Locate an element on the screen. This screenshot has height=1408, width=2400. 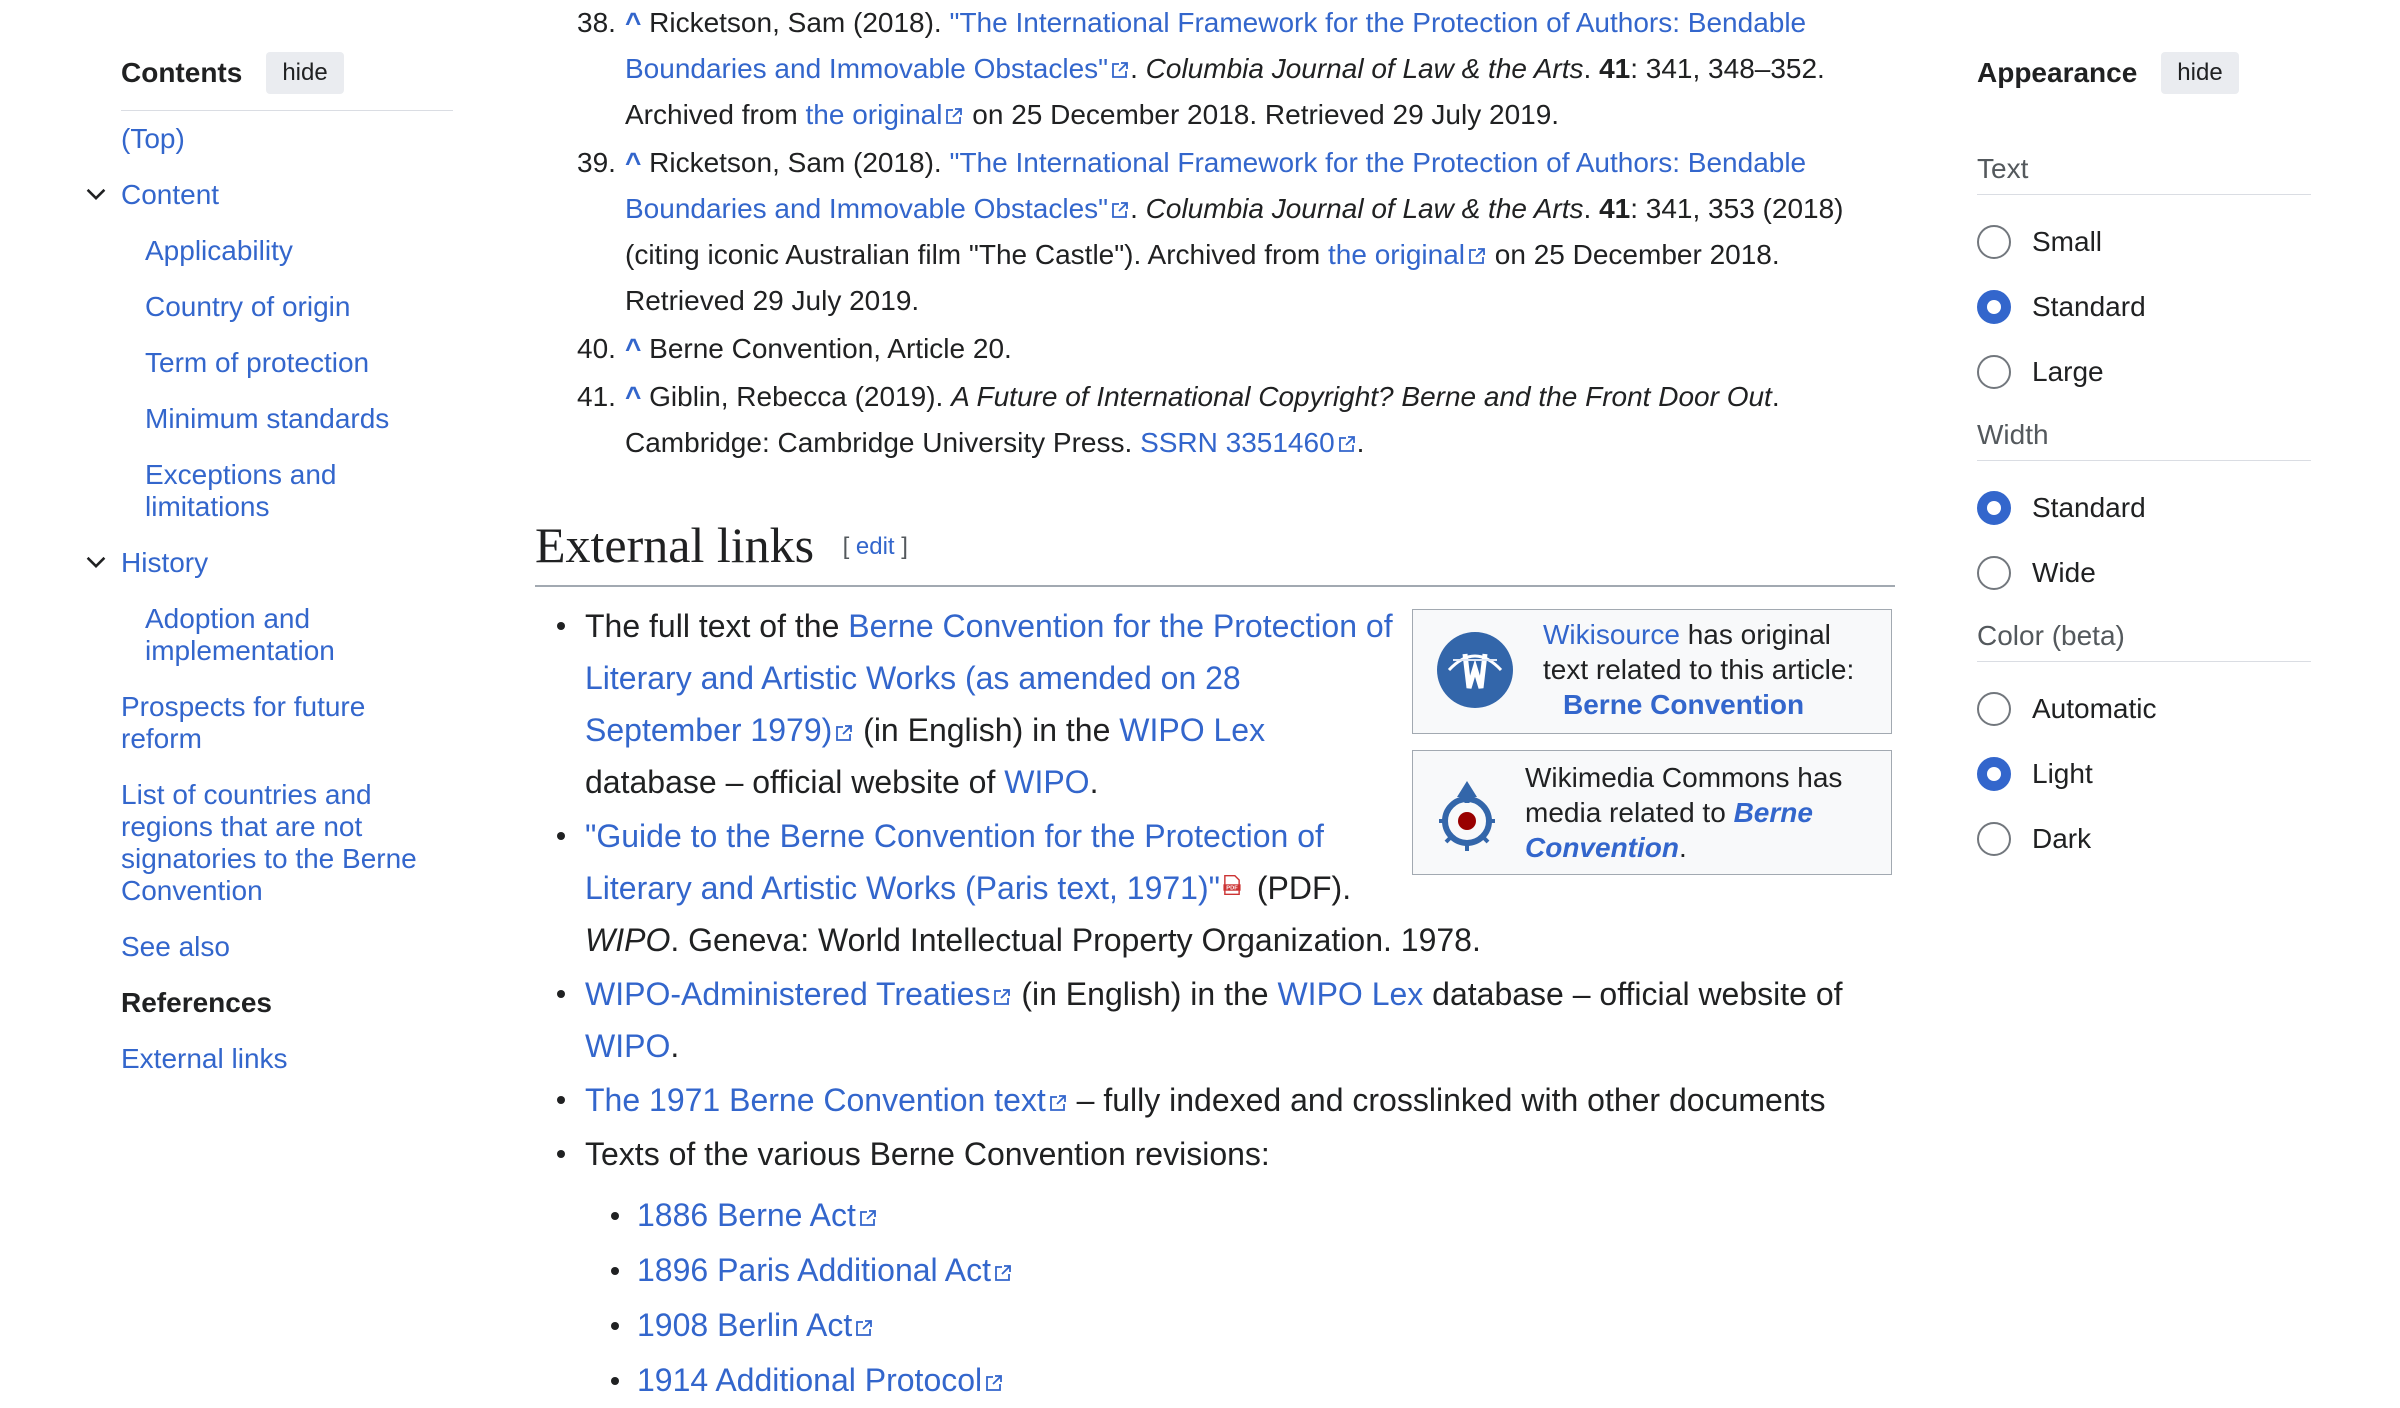
revision-link: 1896 Paris Additional Act is located at coordinates (814, 1270).